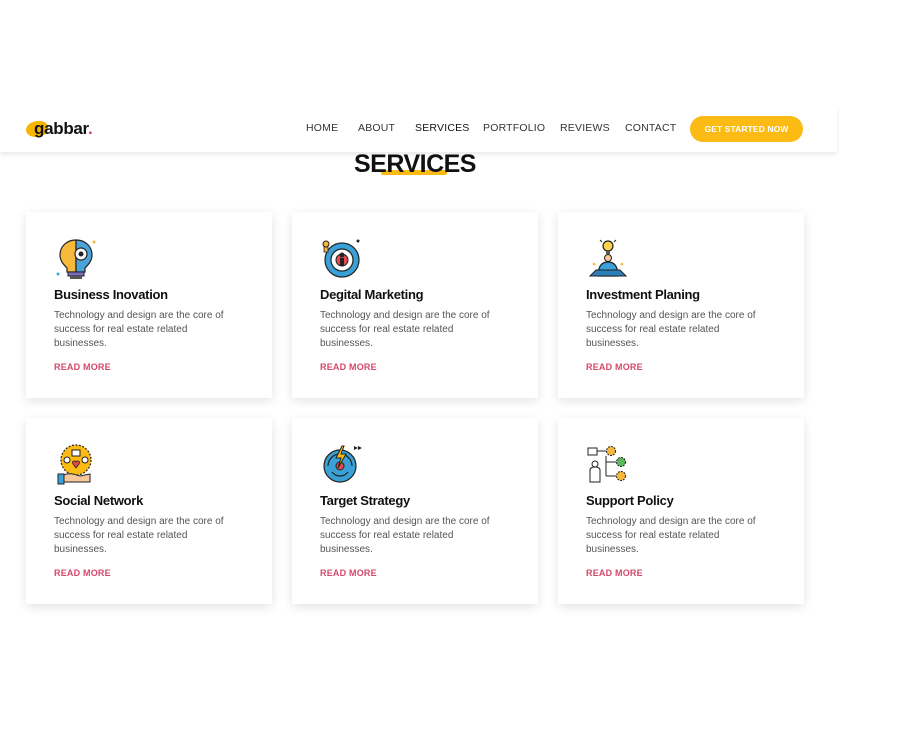  What do you see at coordinates (76, 259) in the screenshot?
I see `lightbulb-gear-icon` at bounding box center [76, 259].